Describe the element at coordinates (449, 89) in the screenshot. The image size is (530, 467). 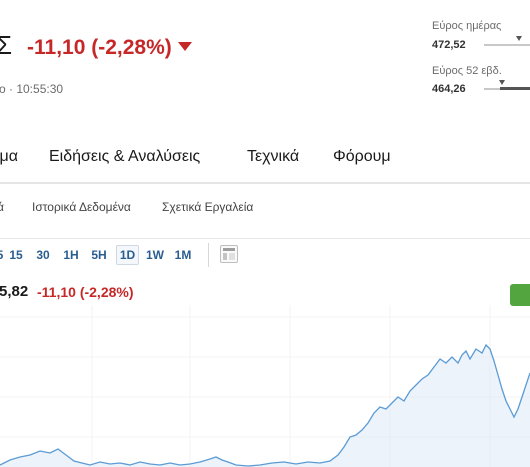
I see `week52-range-value: 464,26` at that location.